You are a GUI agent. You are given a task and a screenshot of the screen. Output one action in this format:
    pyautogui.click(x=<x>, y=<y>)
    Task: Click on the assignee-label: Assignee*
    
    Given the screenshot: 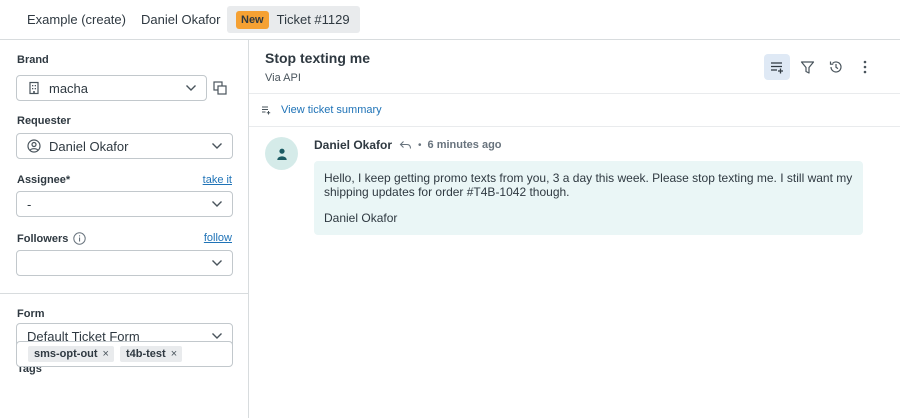 What is the action you would take?
    pyautogui.click(x=44, y=180)
    